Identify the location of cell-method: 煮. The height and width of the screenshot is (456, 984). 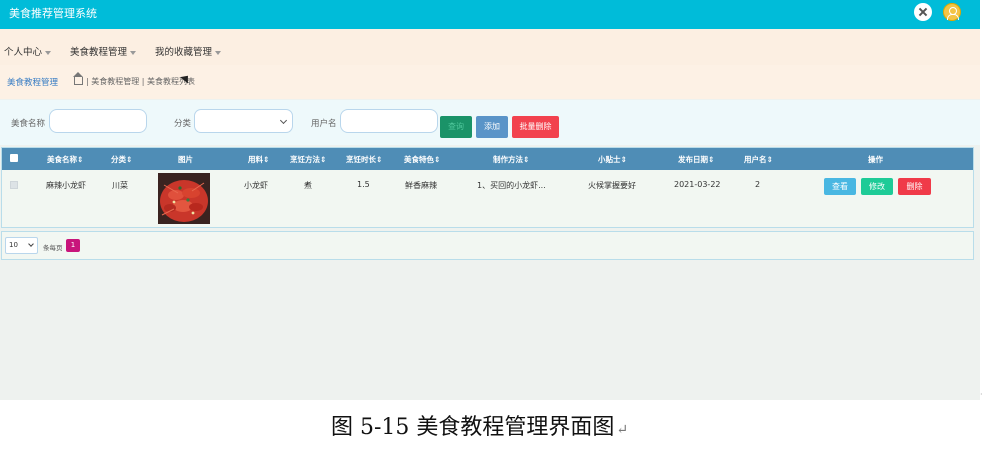
(308, 185).